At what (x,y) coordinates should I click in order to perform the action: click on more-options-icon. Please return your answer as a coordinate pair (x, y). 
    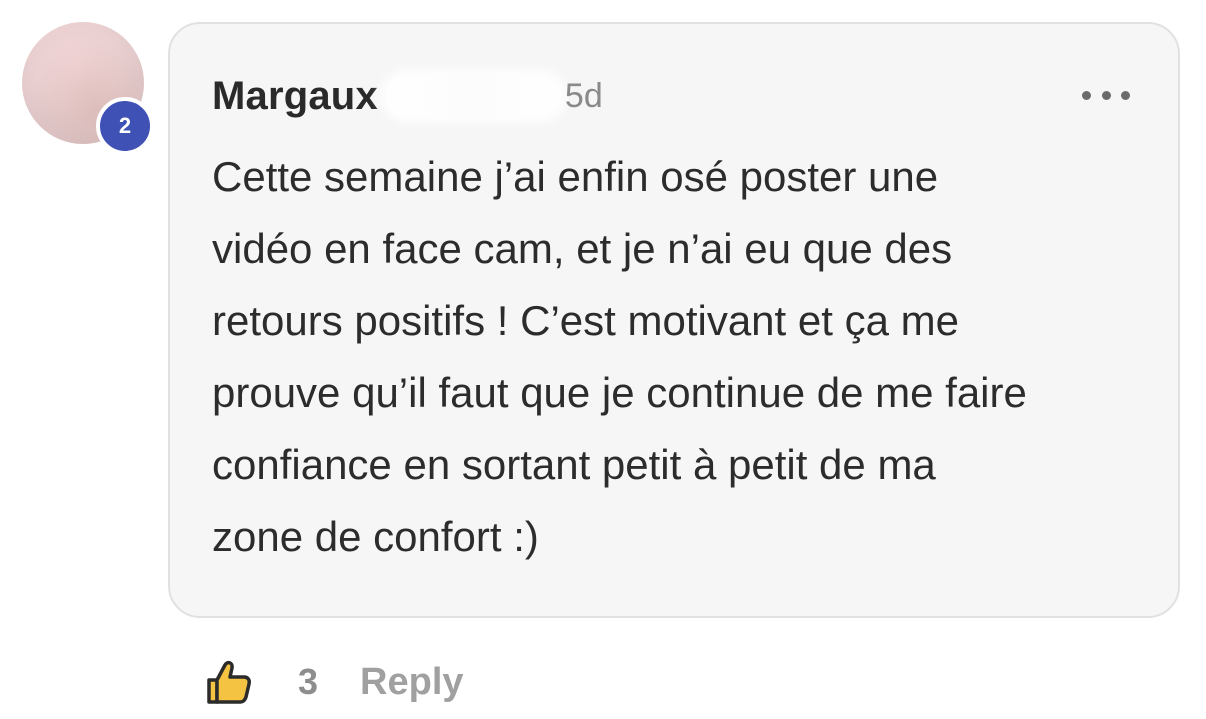
    Looking at the image, I should click on (1106, 95).